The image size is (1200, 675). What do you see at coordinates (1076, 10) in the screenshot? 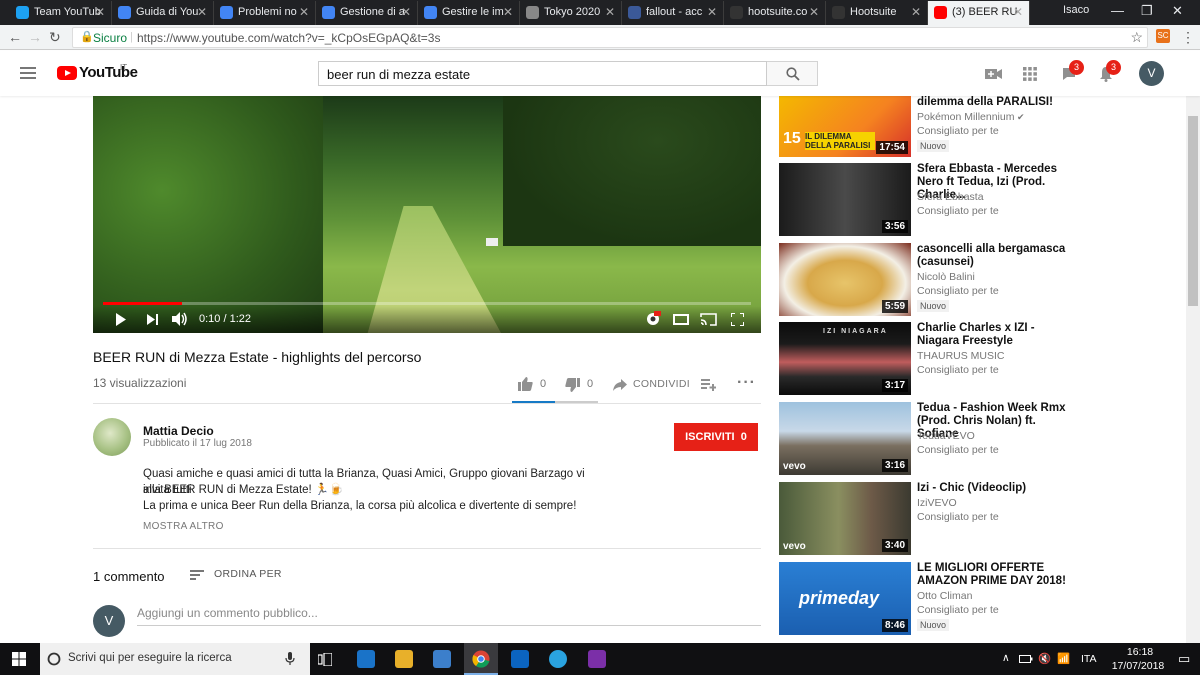
I see `browser-profile-name: Isaco` at bounding box center [1076, 10].